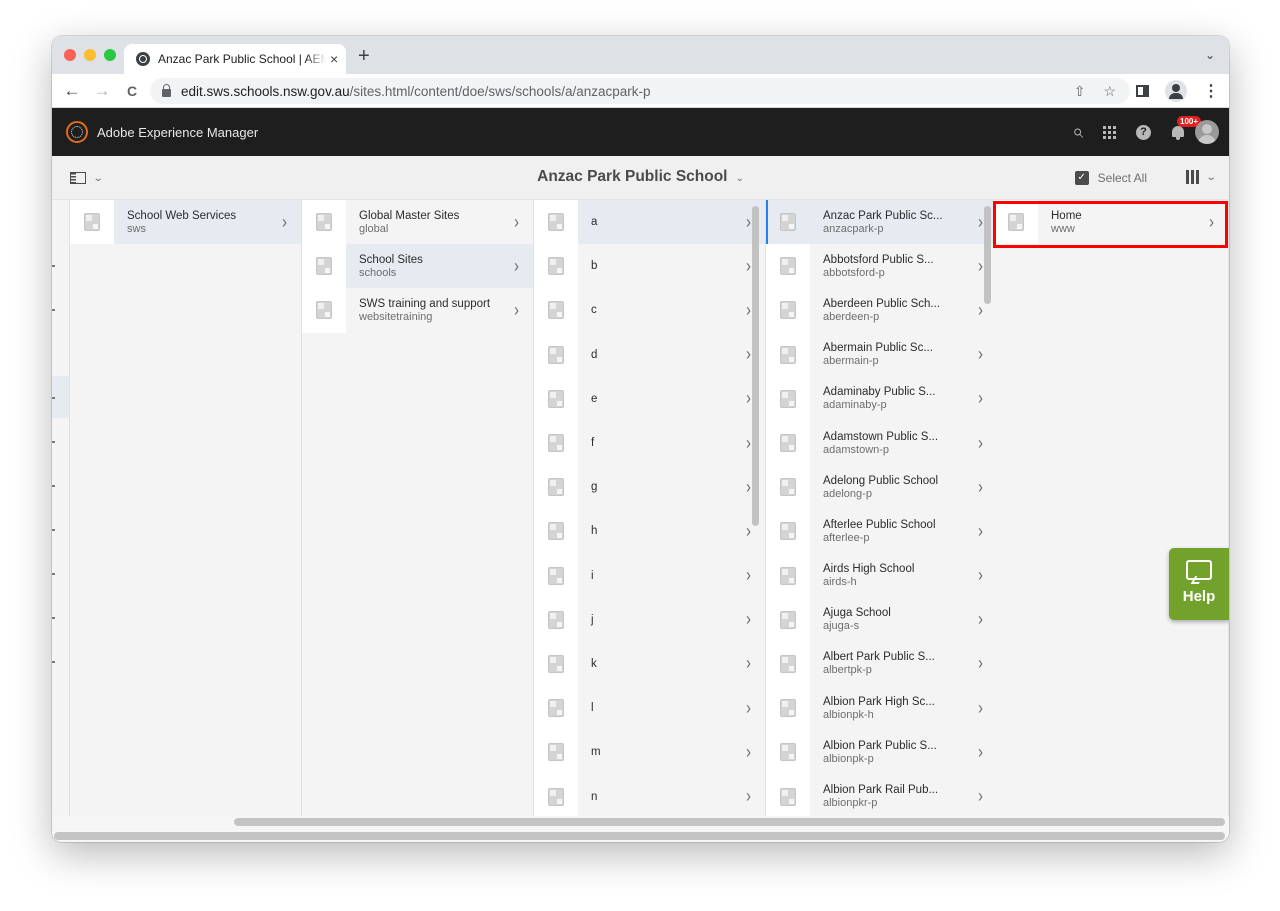  What do you see at coordinates (881, 708) in the screenshot?
I see `column-item: Albion Park High Sc... albionpk-h ›` at bounding box center [881, 708].